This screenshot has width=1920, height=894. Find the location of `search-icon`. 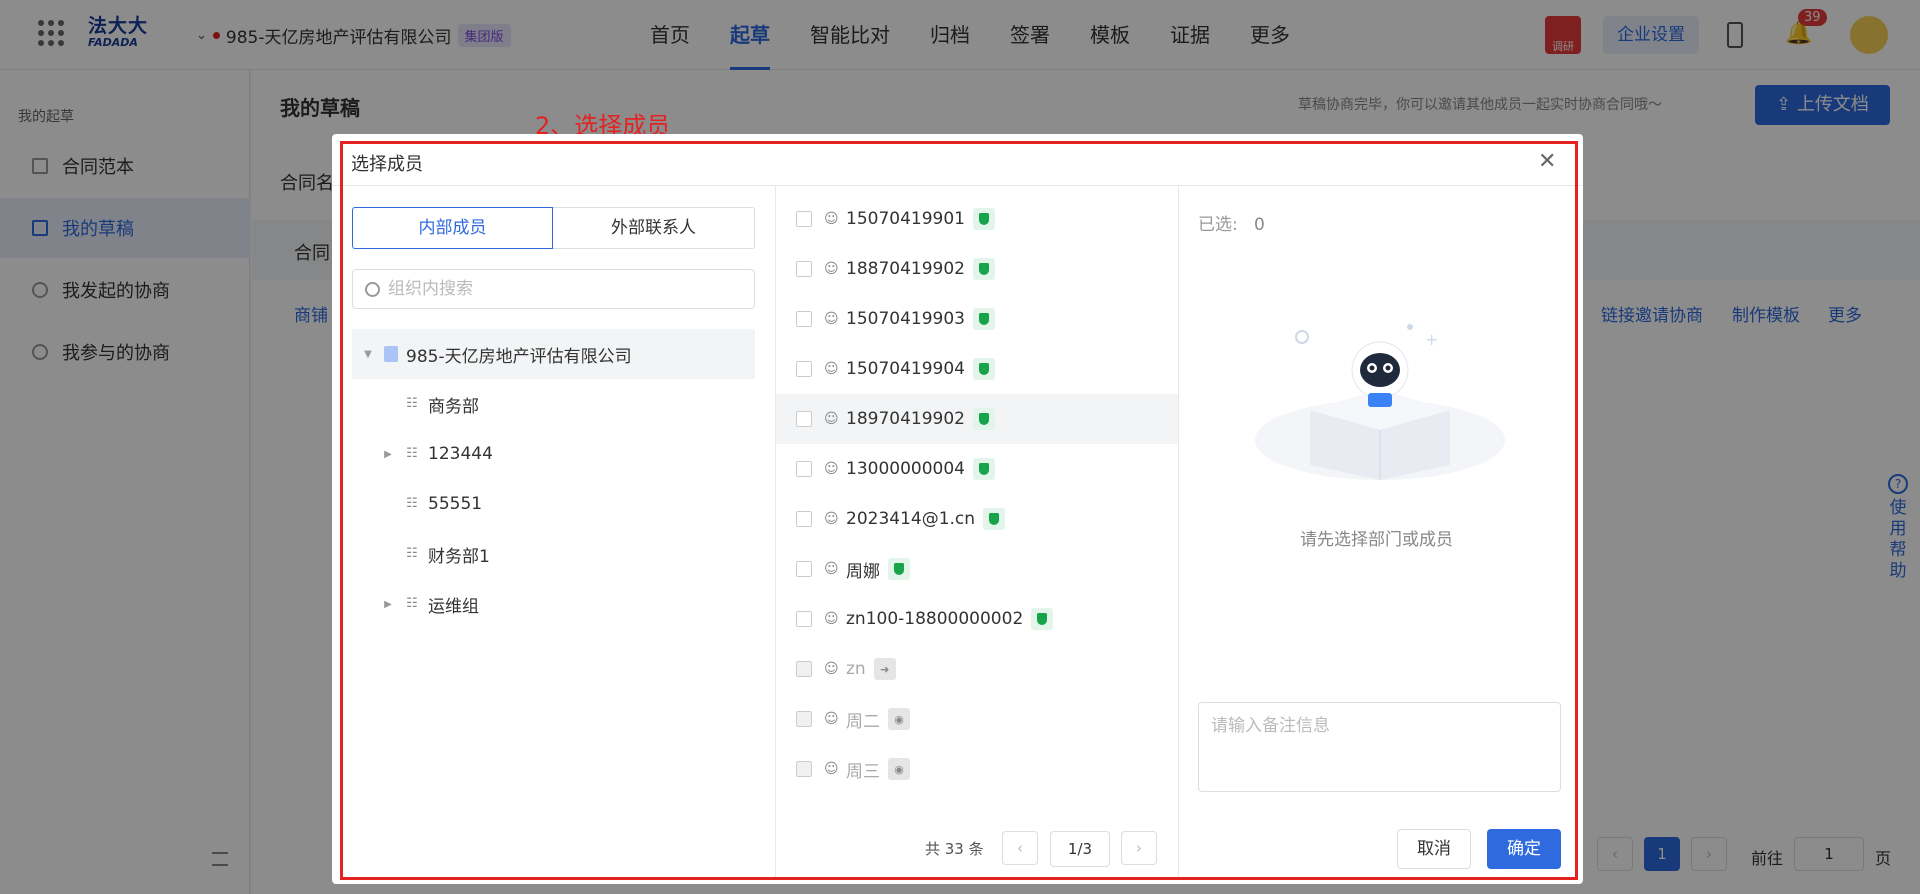

search-icon is located at coordinates (372, 289).